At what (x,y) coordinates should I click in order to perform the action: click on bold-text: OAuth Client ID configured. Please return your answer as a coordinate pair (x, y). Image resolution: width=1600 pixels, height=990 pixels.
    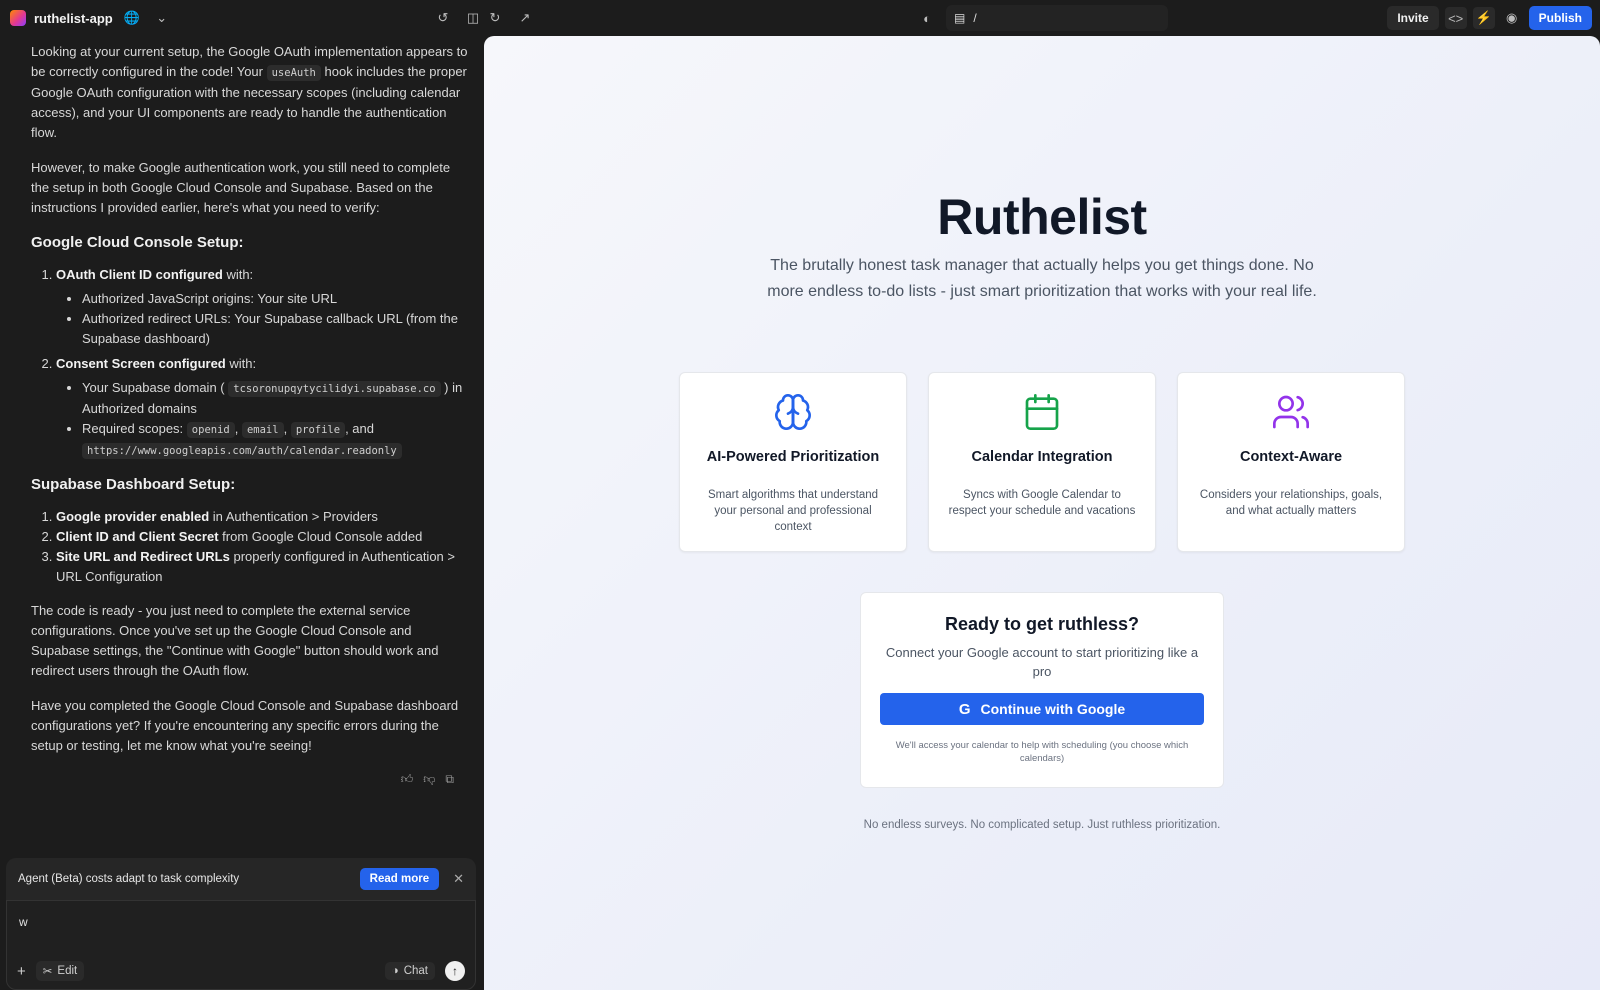
    Looking at the image, I should click on (139, 274).